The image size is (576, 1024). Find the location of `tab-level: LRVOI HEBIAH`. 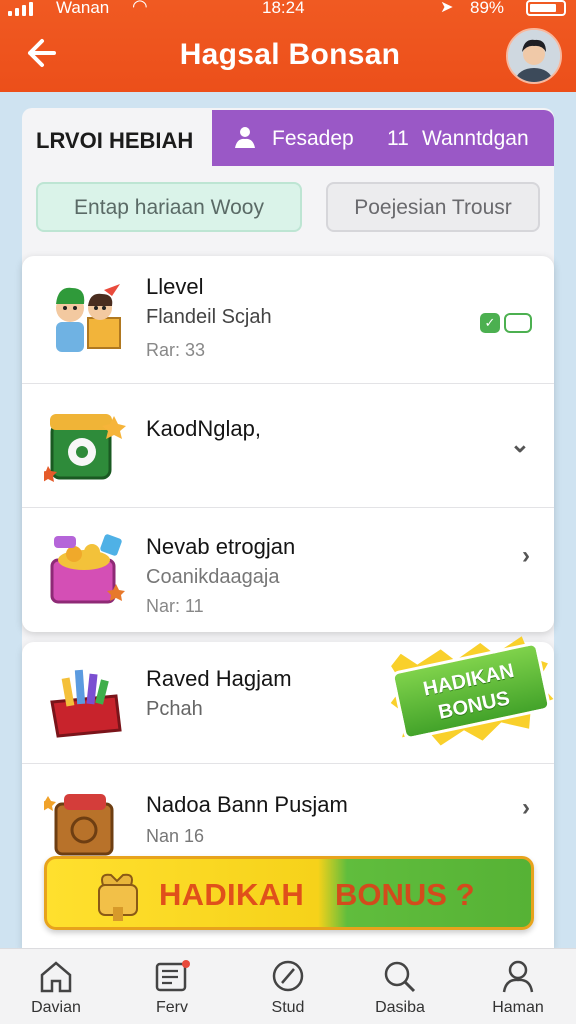

tab-level: LRVOI HEBIAH is located at coordinates (114, 141).